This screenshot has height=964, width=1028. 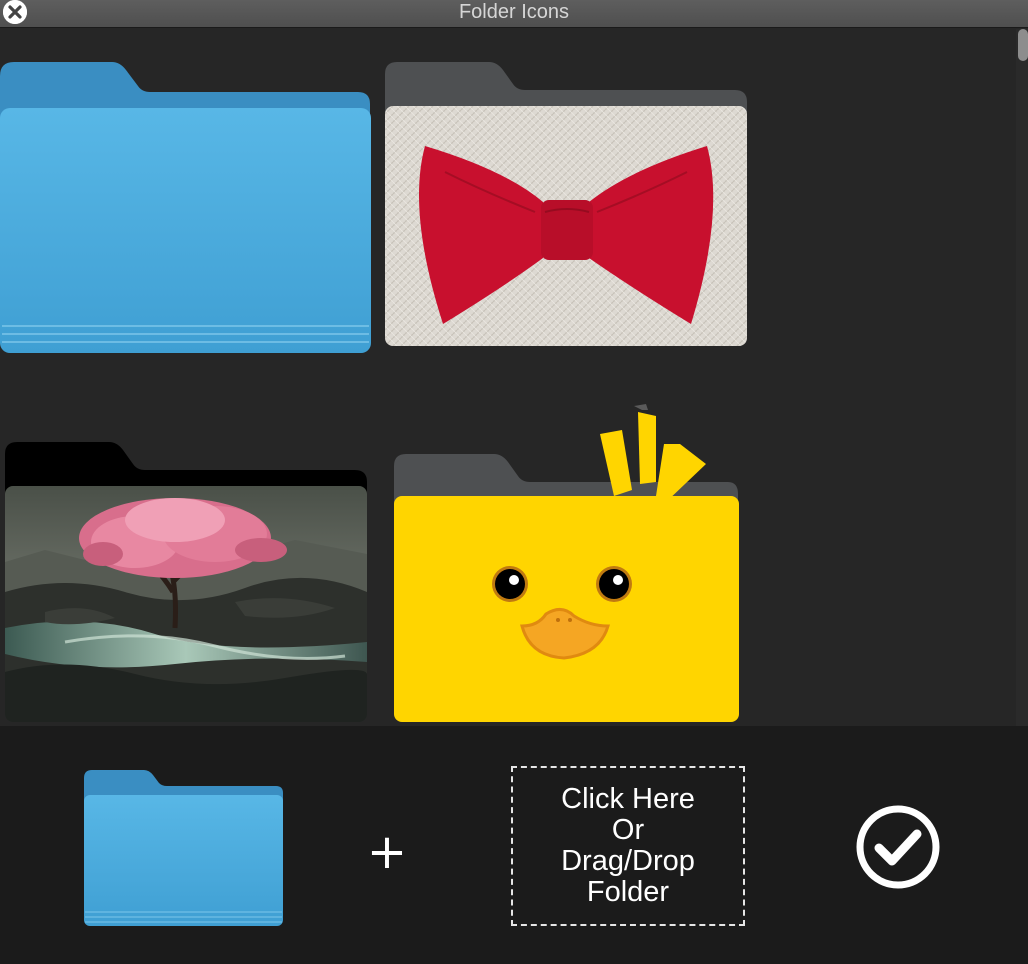 I want to click on bow-tie-folder-icon, so click(x=566, y=204).